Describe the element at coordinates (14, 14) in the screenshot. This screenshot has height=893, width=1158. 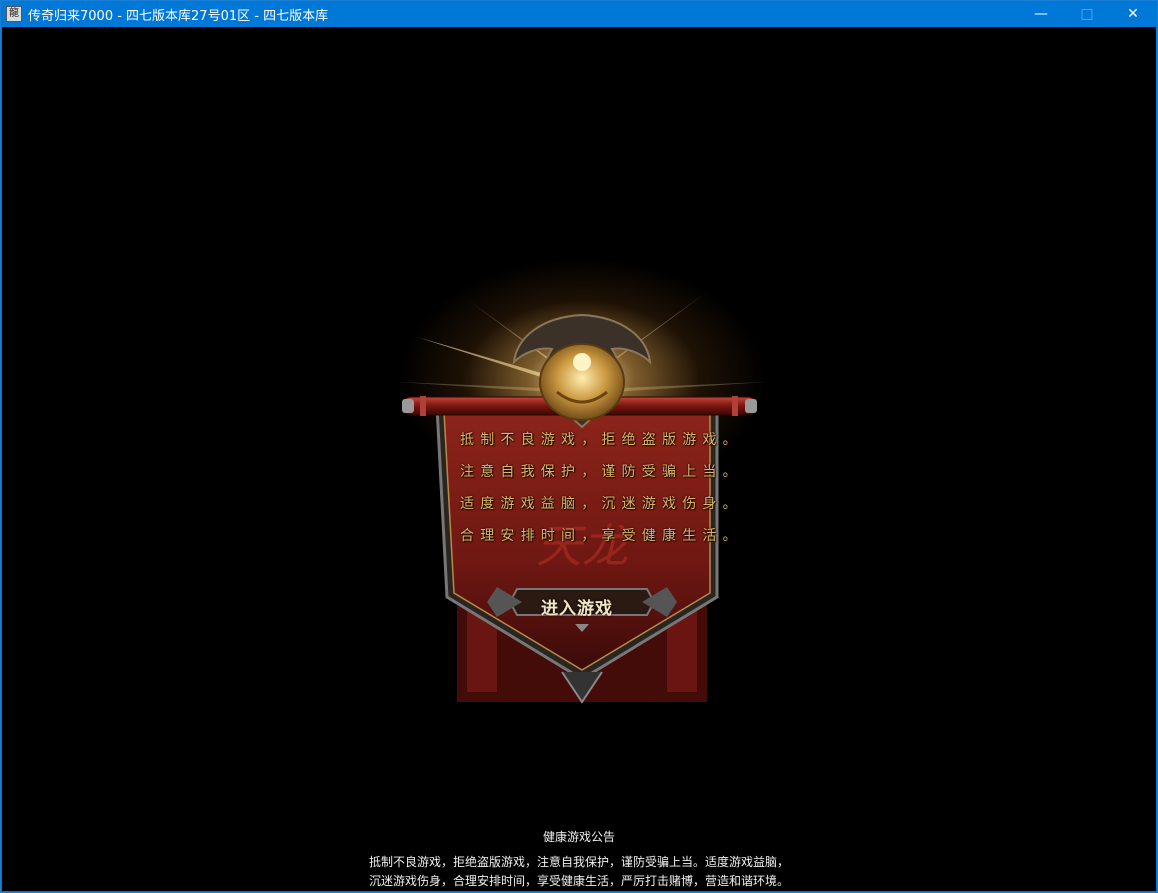
I see `app-icon: 龍` at that location.